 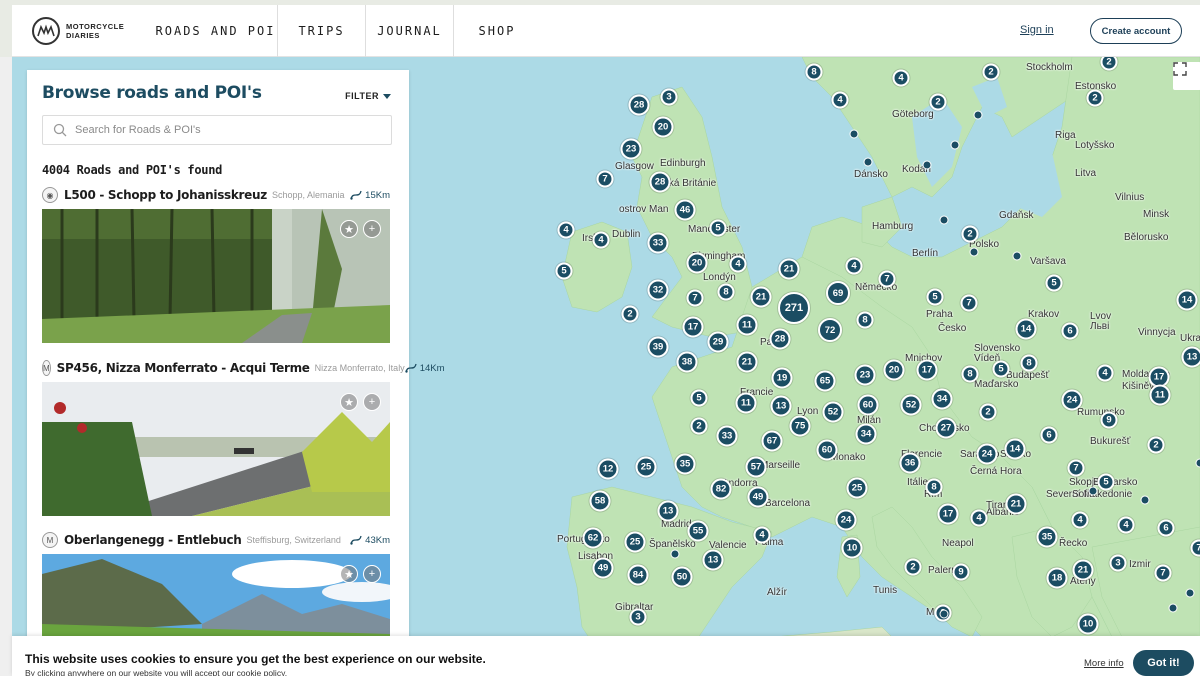 I want to click on map-cluster-marker: 12, so click(x=608, y=469).